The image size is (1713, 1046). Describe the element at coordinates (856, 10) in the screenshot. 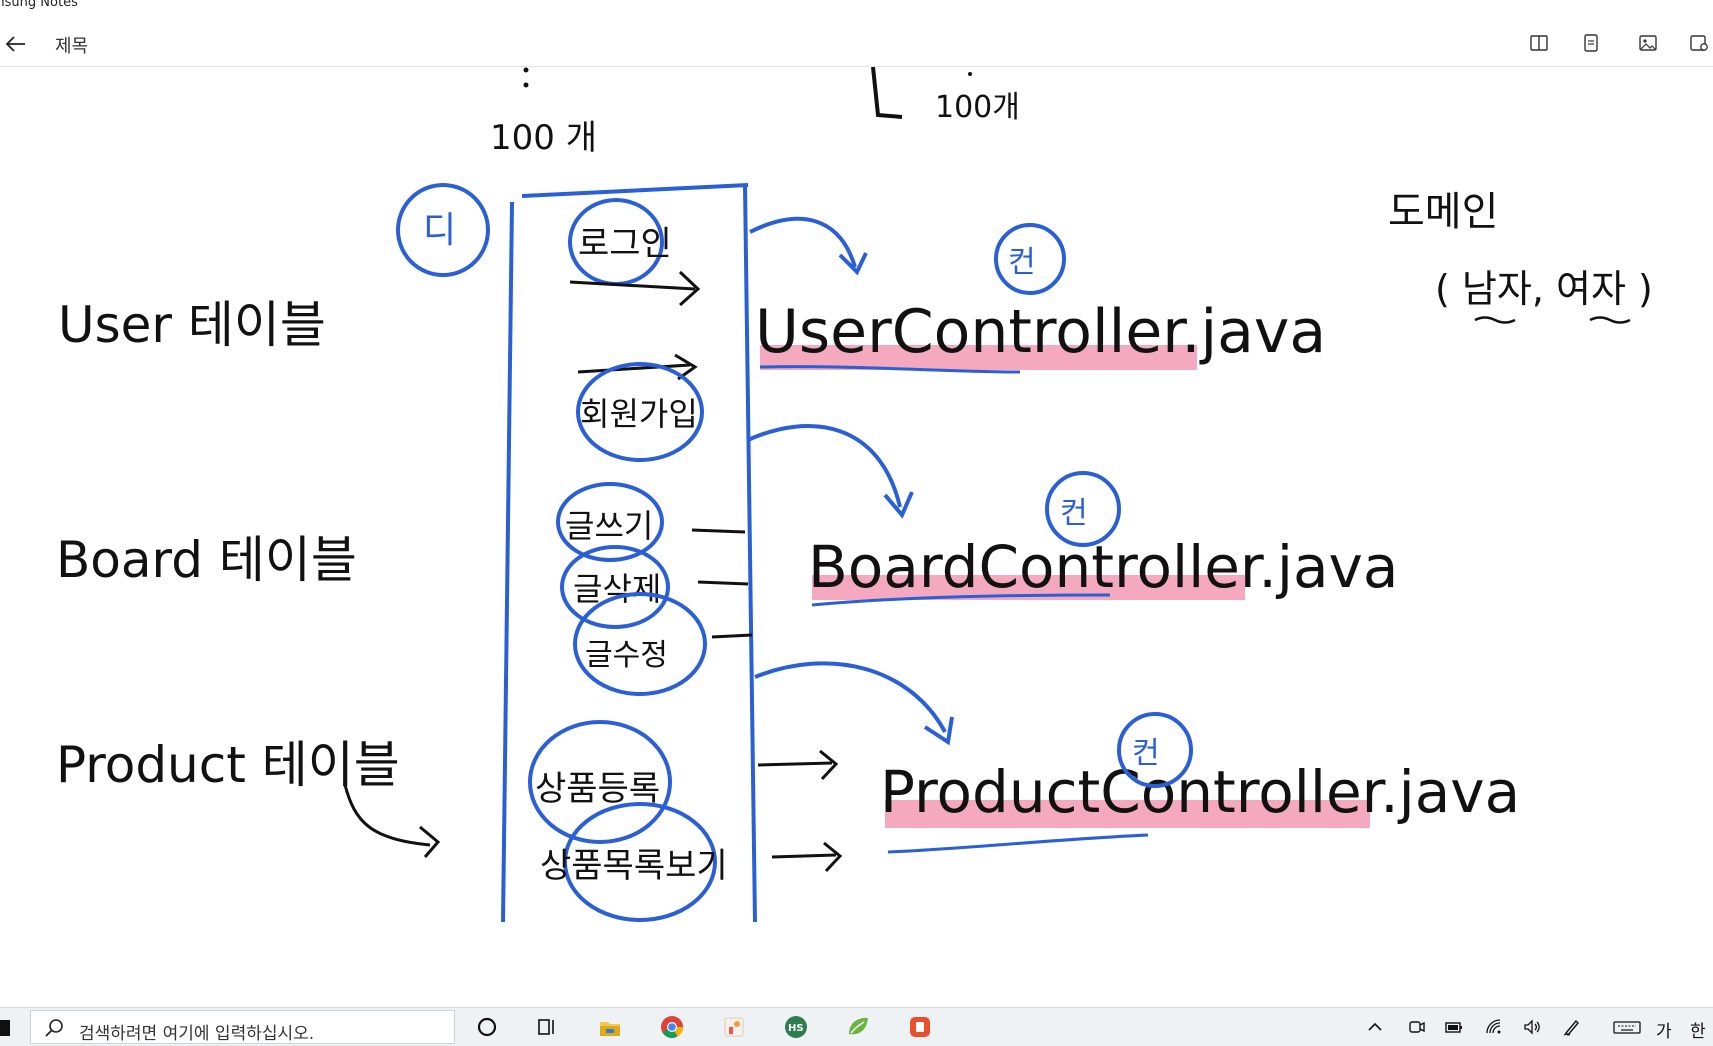

I see `window-titlebar: msung Notes` at that location.